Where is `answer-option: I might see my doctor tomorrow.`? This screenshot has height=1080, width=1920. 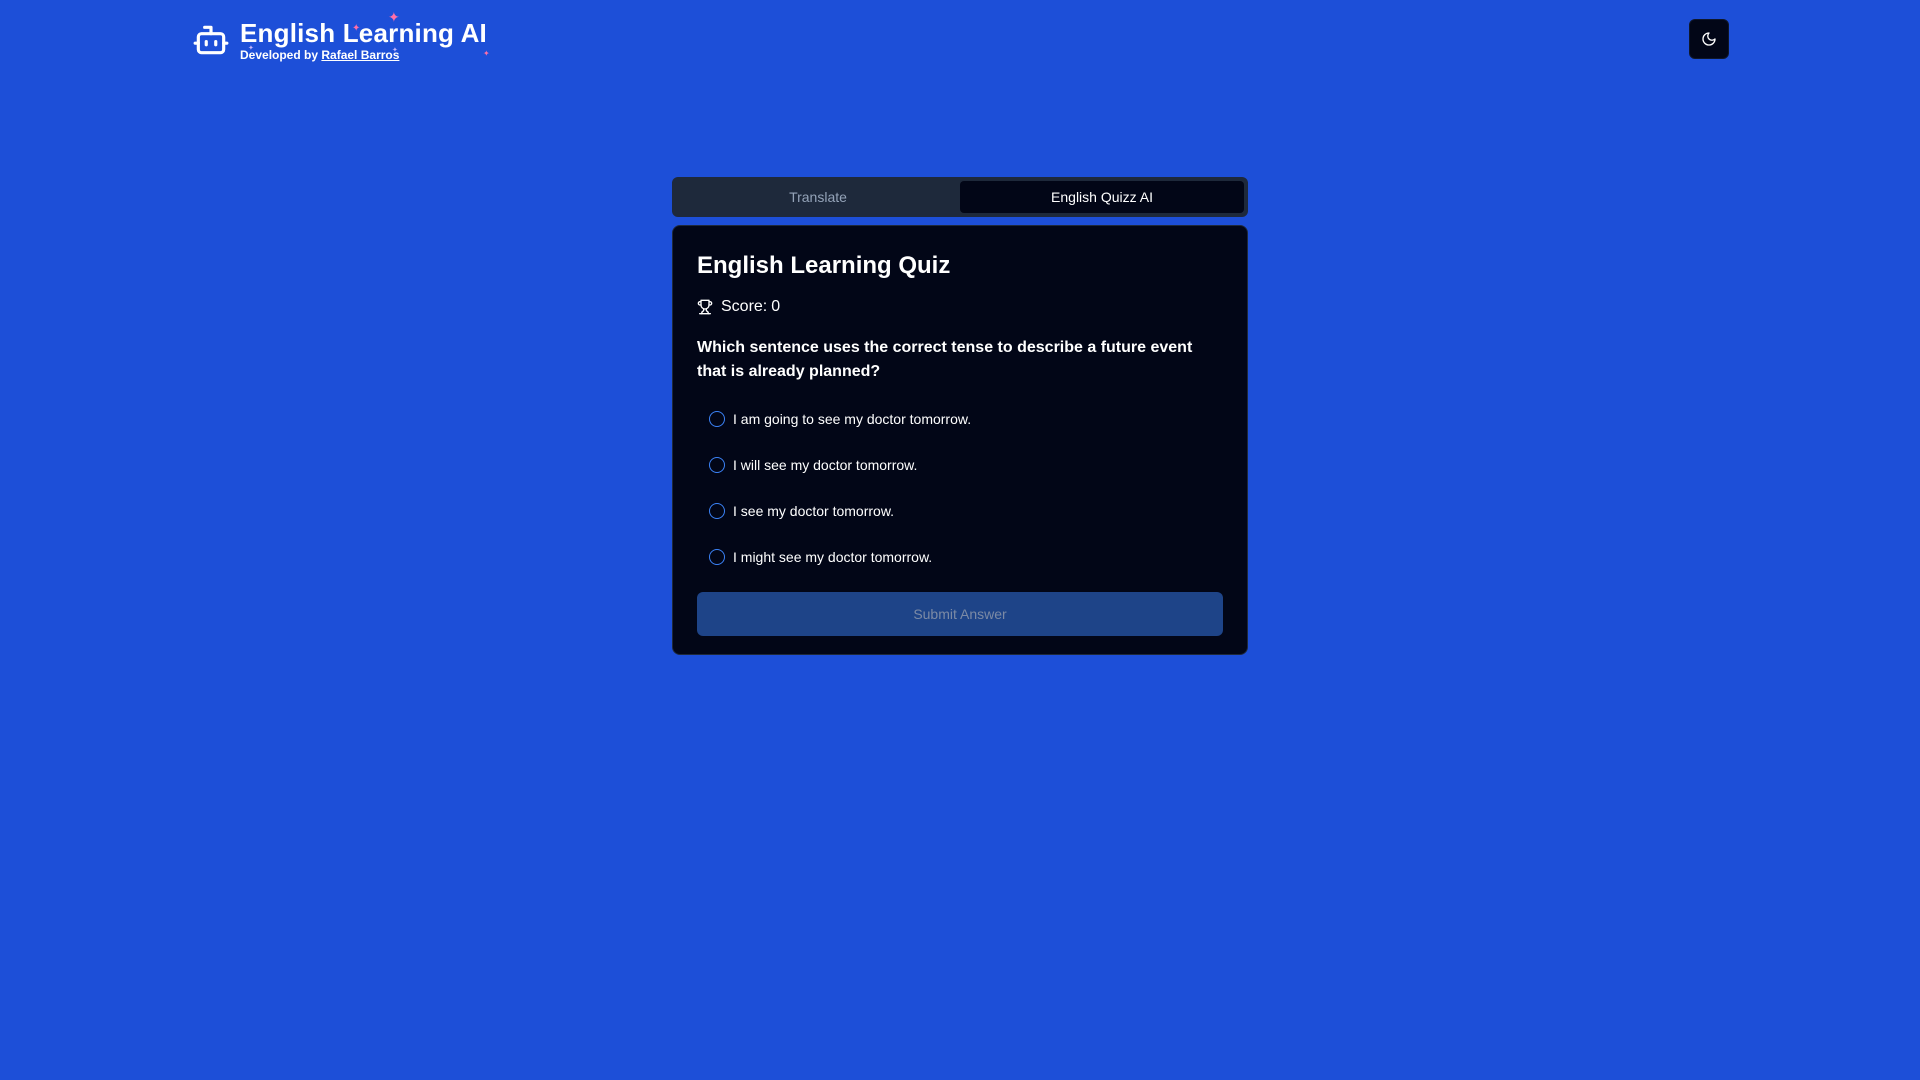
answer-option: I might see my doctor tomorrow. is located at coordinates (966, 557).